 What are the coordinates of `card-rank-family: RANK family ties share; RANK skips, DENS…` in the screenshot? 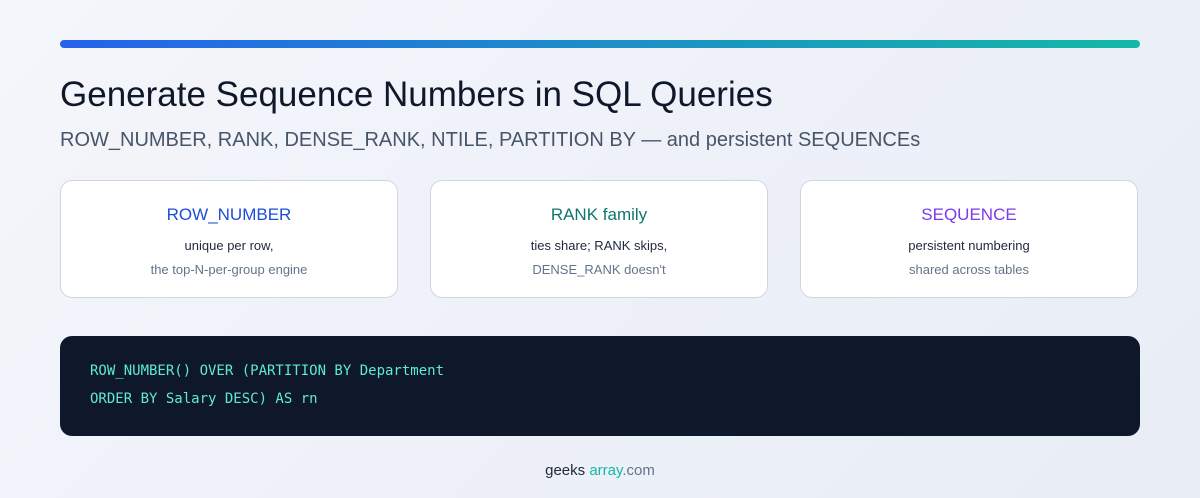 It's located at (599, 239).